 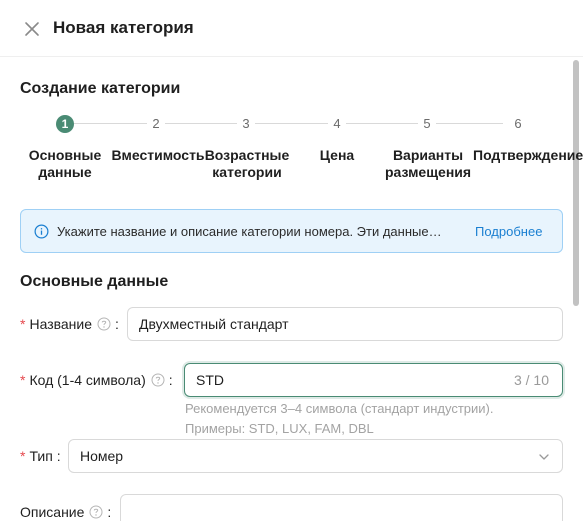 I want to click on type-label: * Тип :, so click(x=40, y=456).